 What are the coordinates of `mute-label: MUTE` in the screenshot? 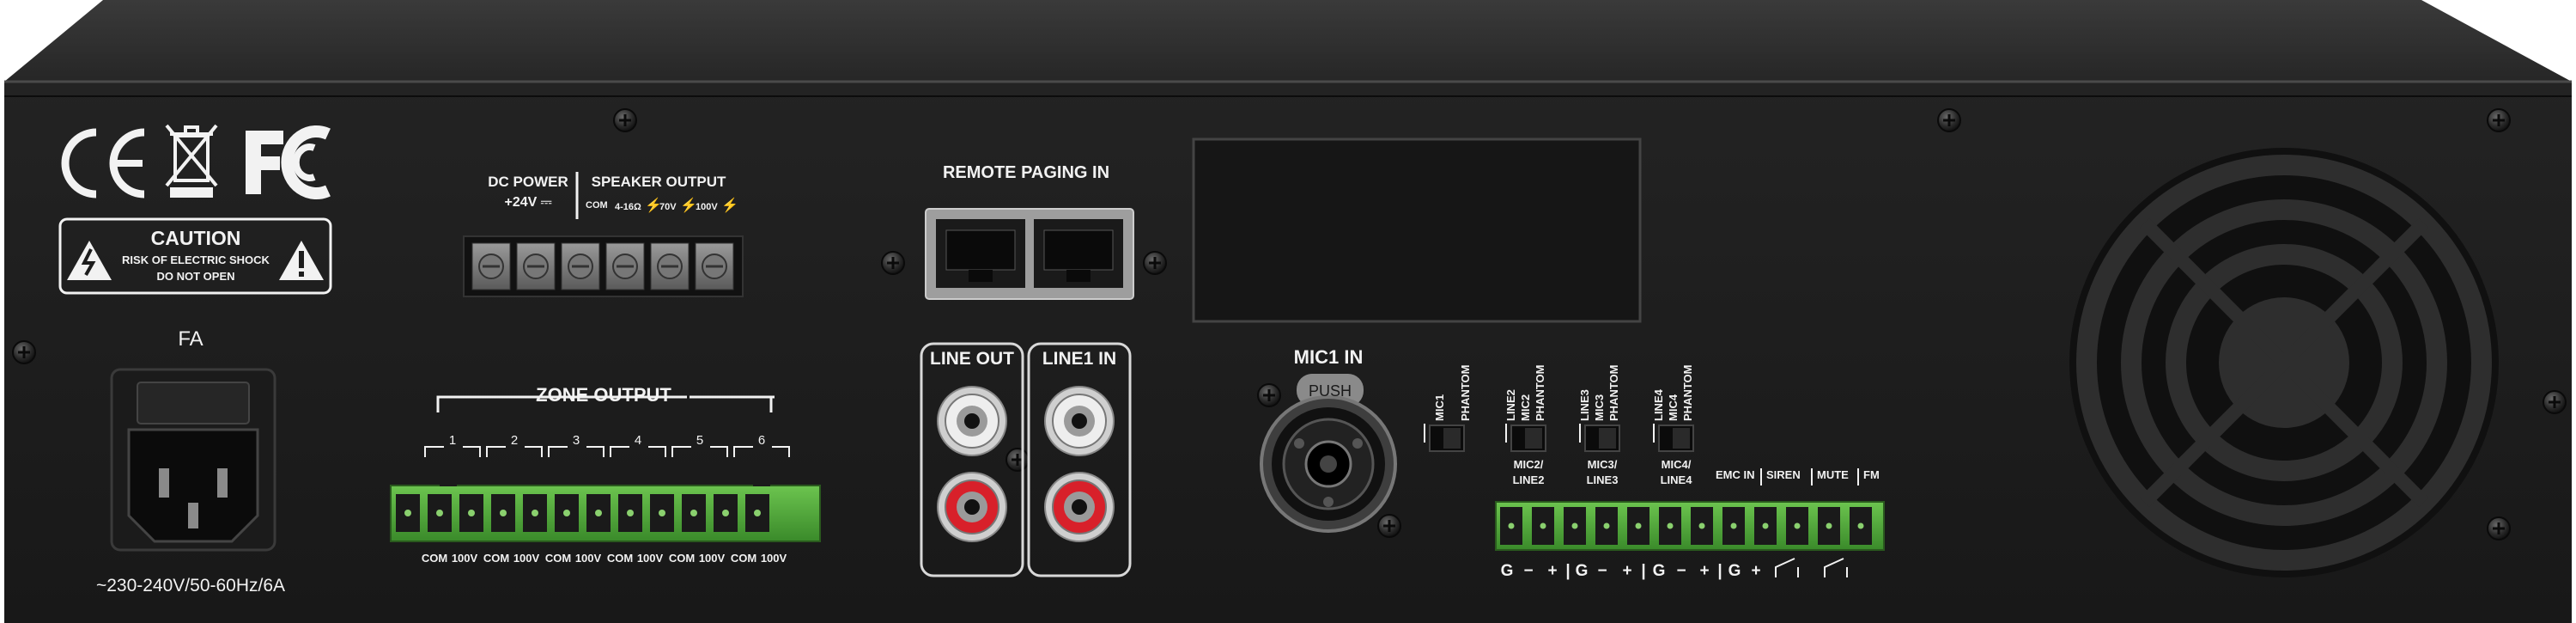 It's located at (1833, 474).